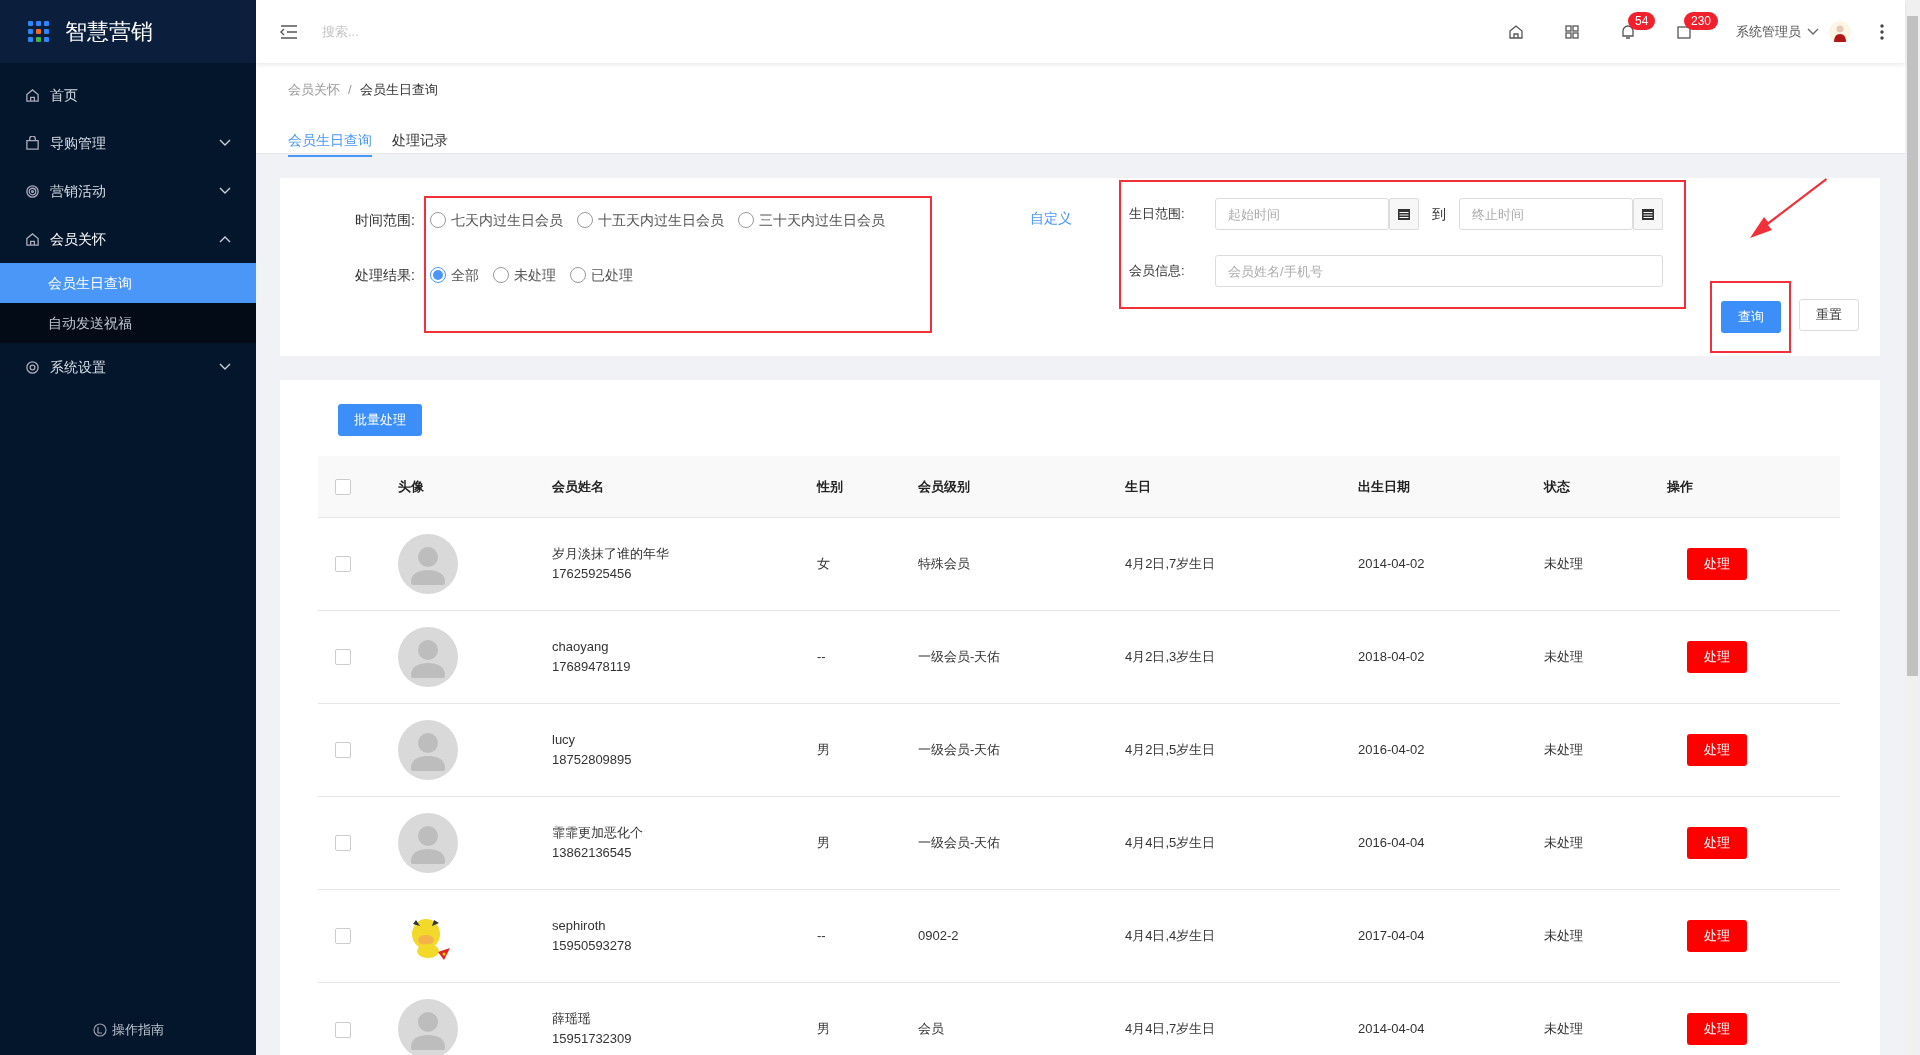  Describe the element at coordinates (398, 90) in the screenshot. I see `breadcrumb-item: 会员生日查询` at that location.